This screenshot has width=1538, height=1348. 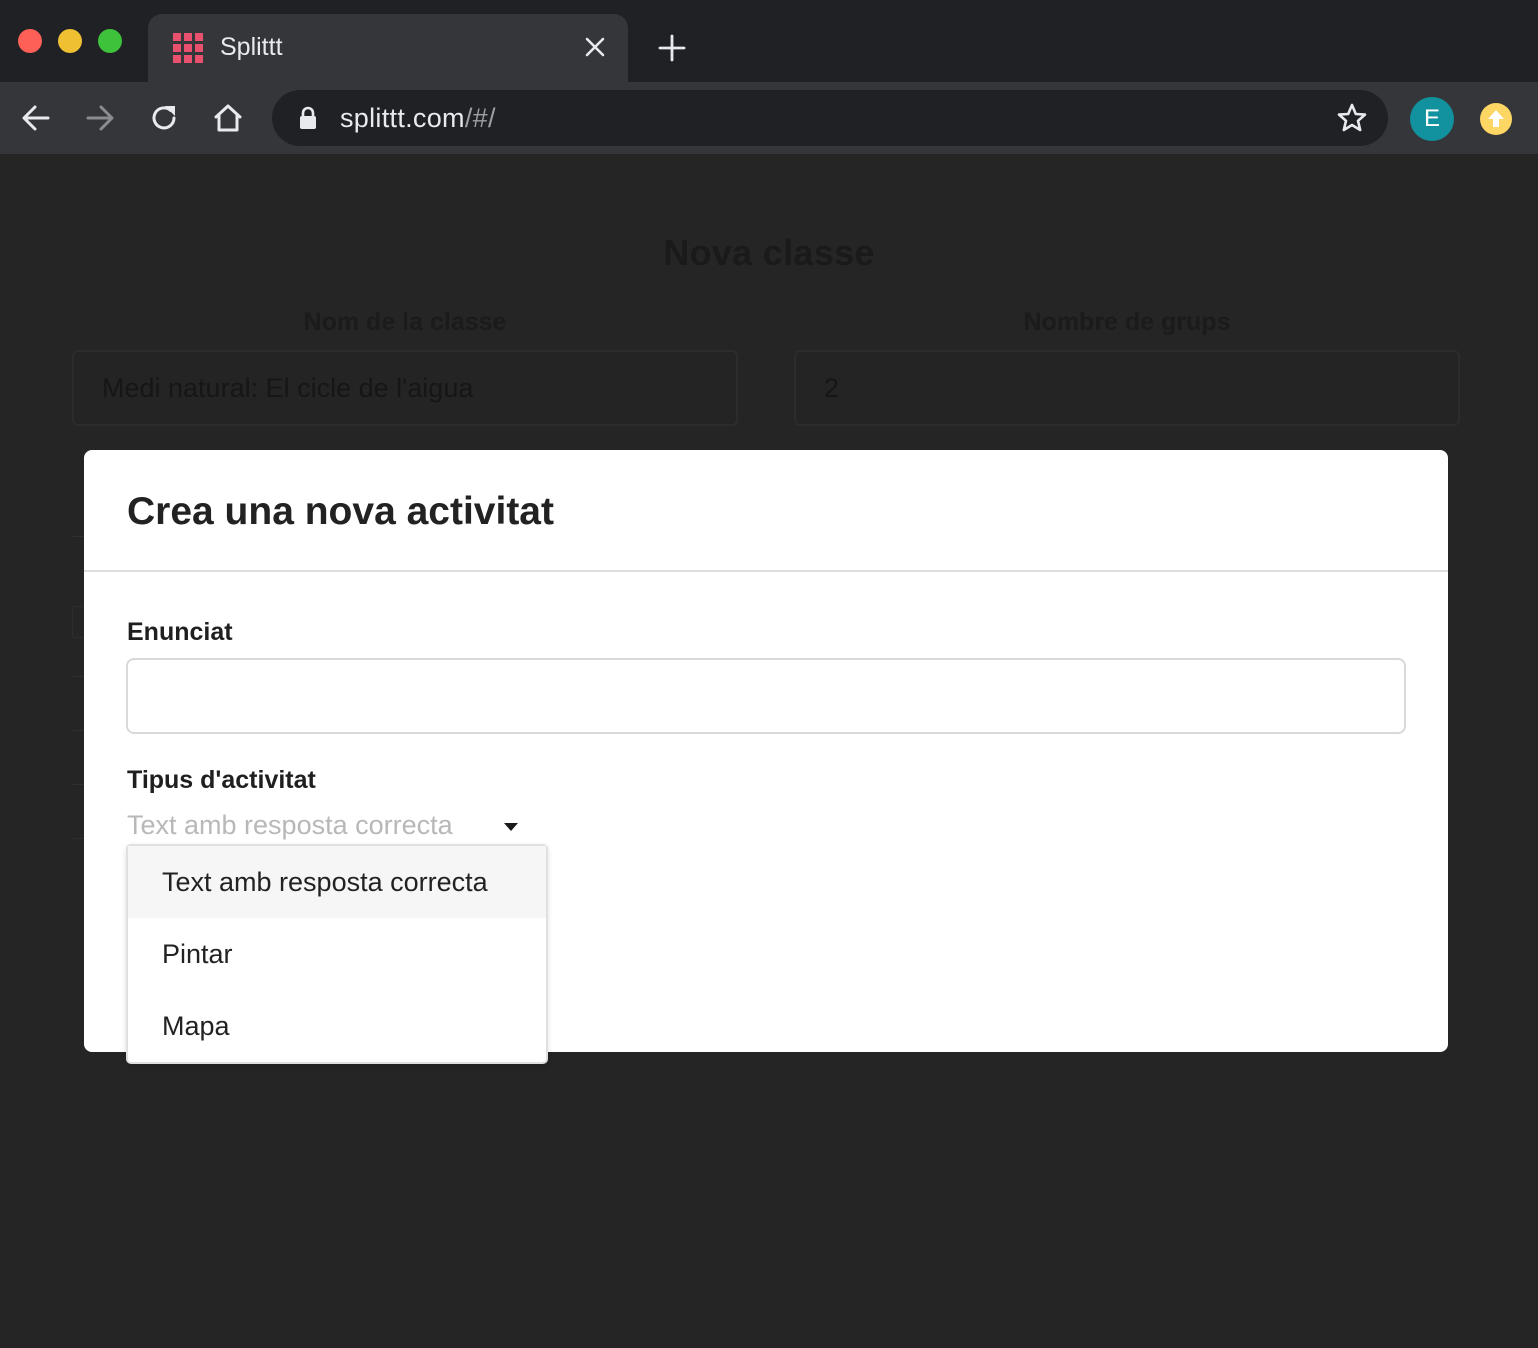 I want to click on update-button, so click(x=1496, y=119).